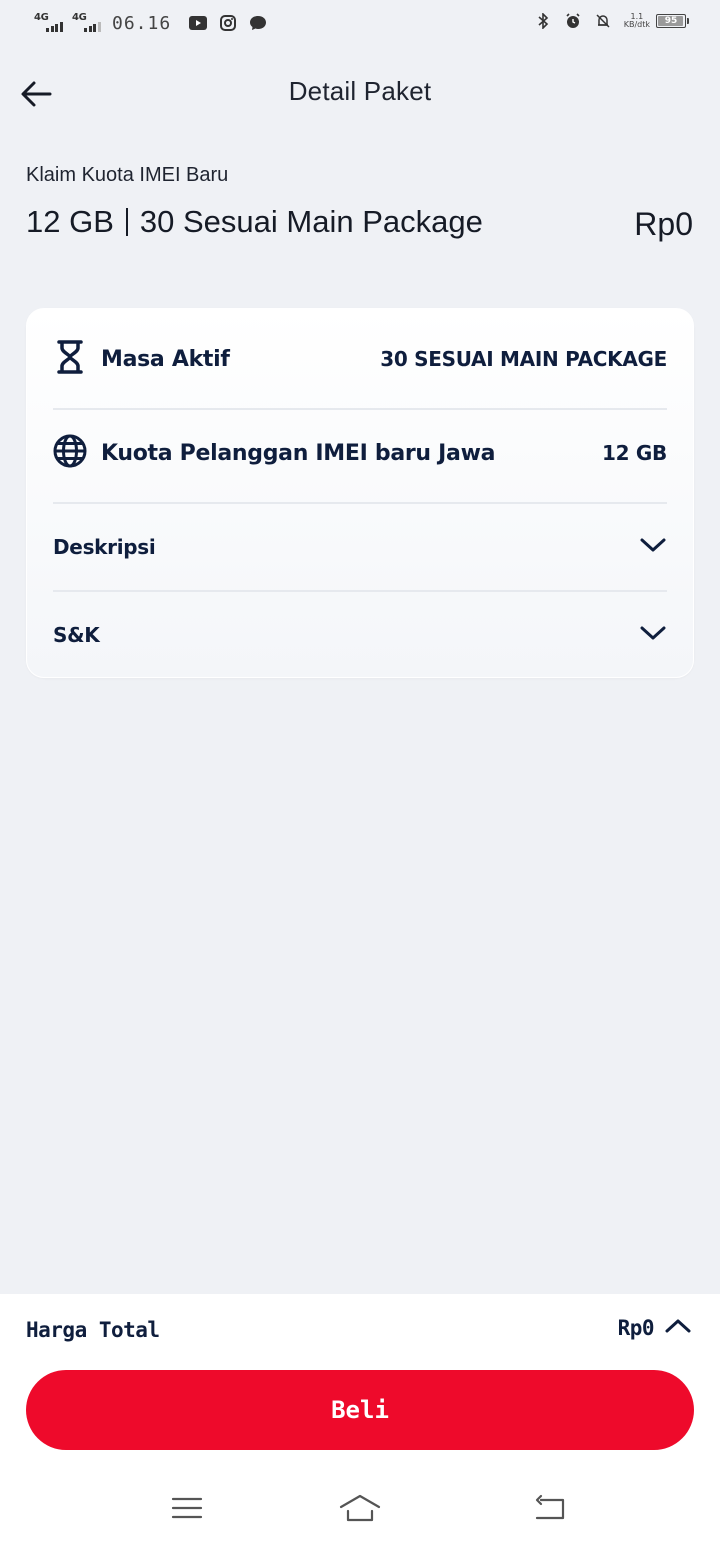 Image resolution: width=720 pixels, height=1544 pixels. I want to click on youtube-icon, so click(198, 23).